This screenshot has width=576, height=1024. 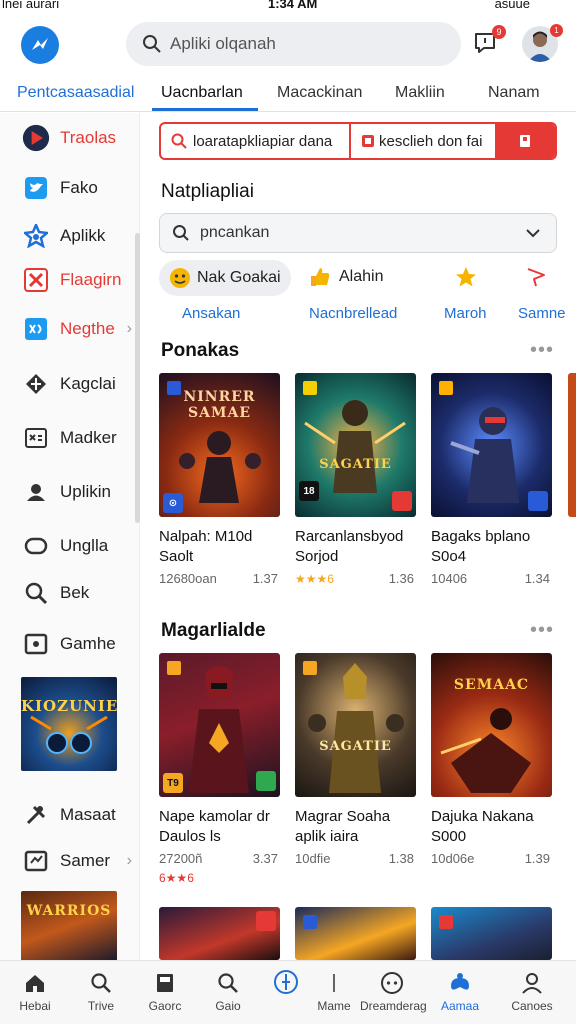 I want to click on sidebar-item-label: Negthe, so click(x=87, y=328).